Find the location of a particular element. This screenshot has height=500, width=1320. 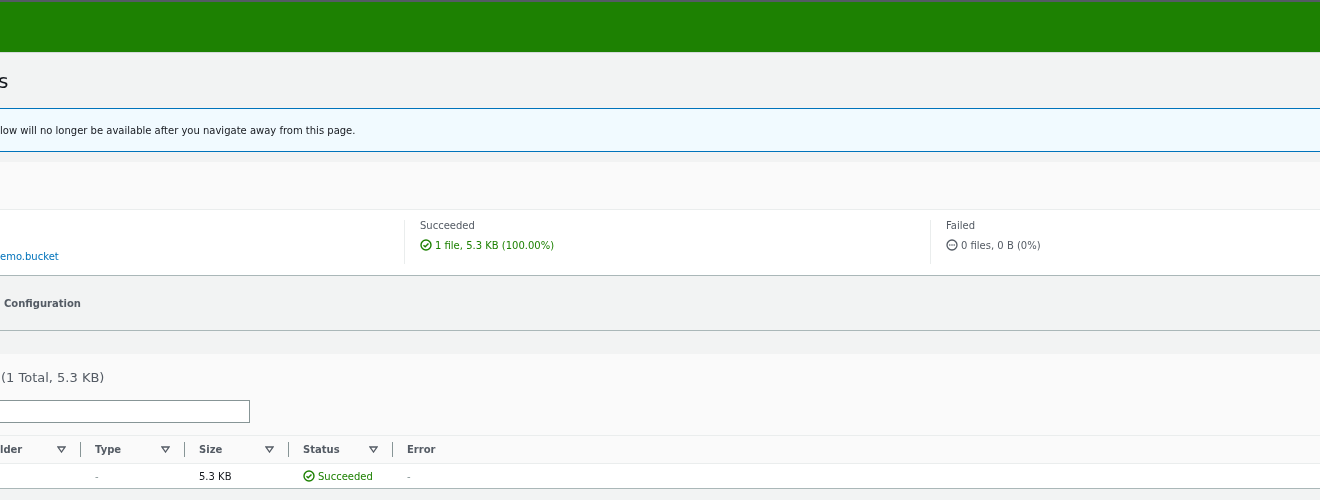

table-cell: 5.3 KB is located at coordinates (215, 476).